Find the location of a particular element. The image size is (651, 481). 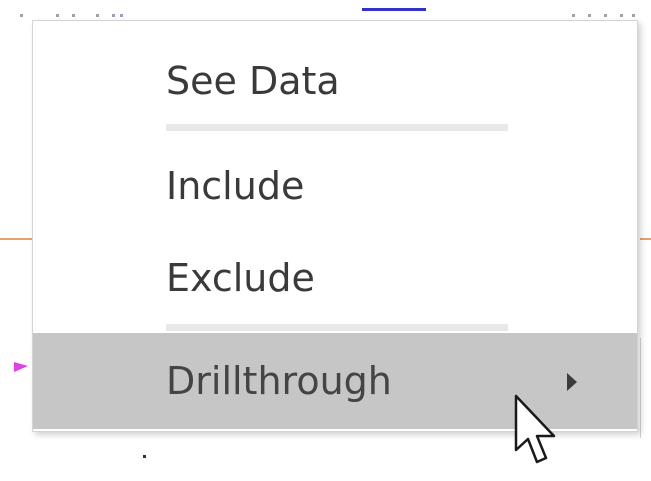

menu-item-label: Include is located at coordinates (235, 186).